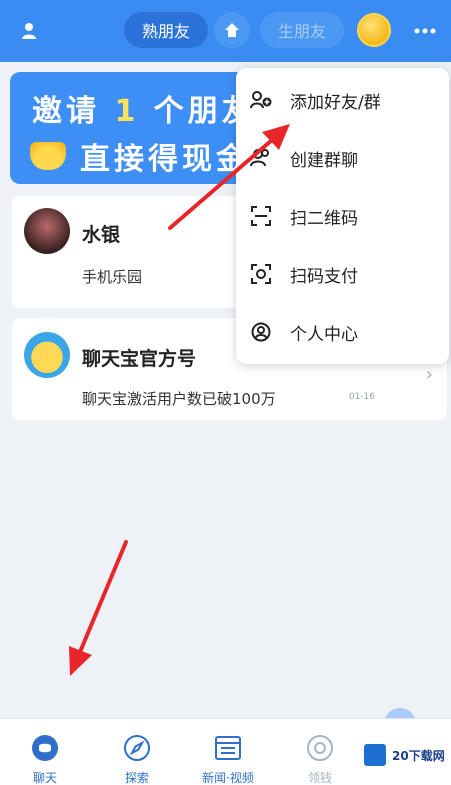  I want to click on nav-explore: 探索, so click(137, 752).